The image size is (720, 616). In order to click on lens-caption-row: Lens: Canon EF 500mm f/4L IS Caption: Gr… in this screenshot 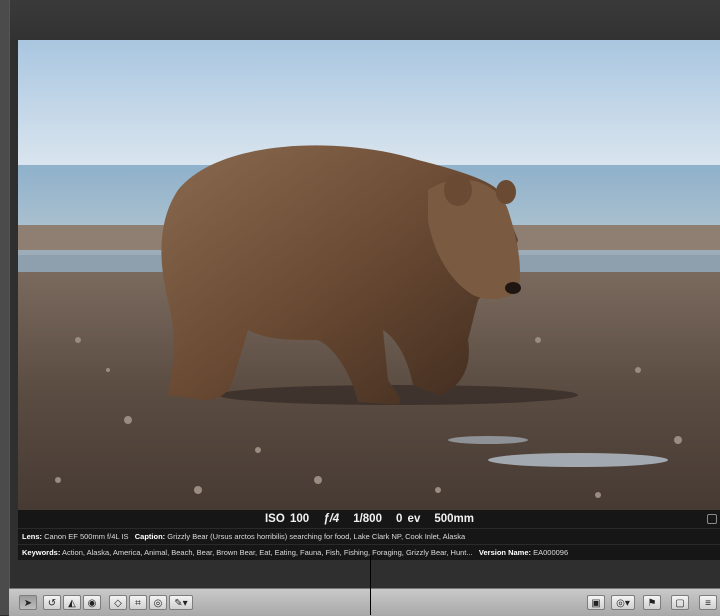, I will do `click(369, 536)`.